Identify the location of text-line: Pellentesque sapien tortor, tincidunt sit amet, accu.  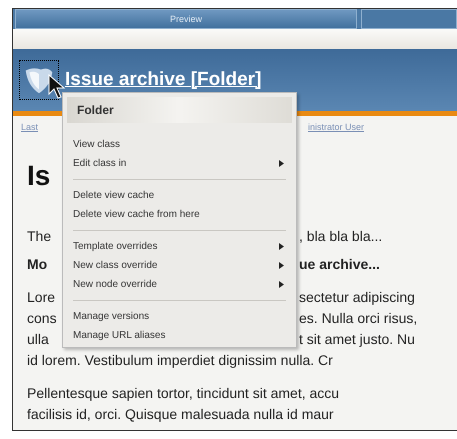
(183, 393).